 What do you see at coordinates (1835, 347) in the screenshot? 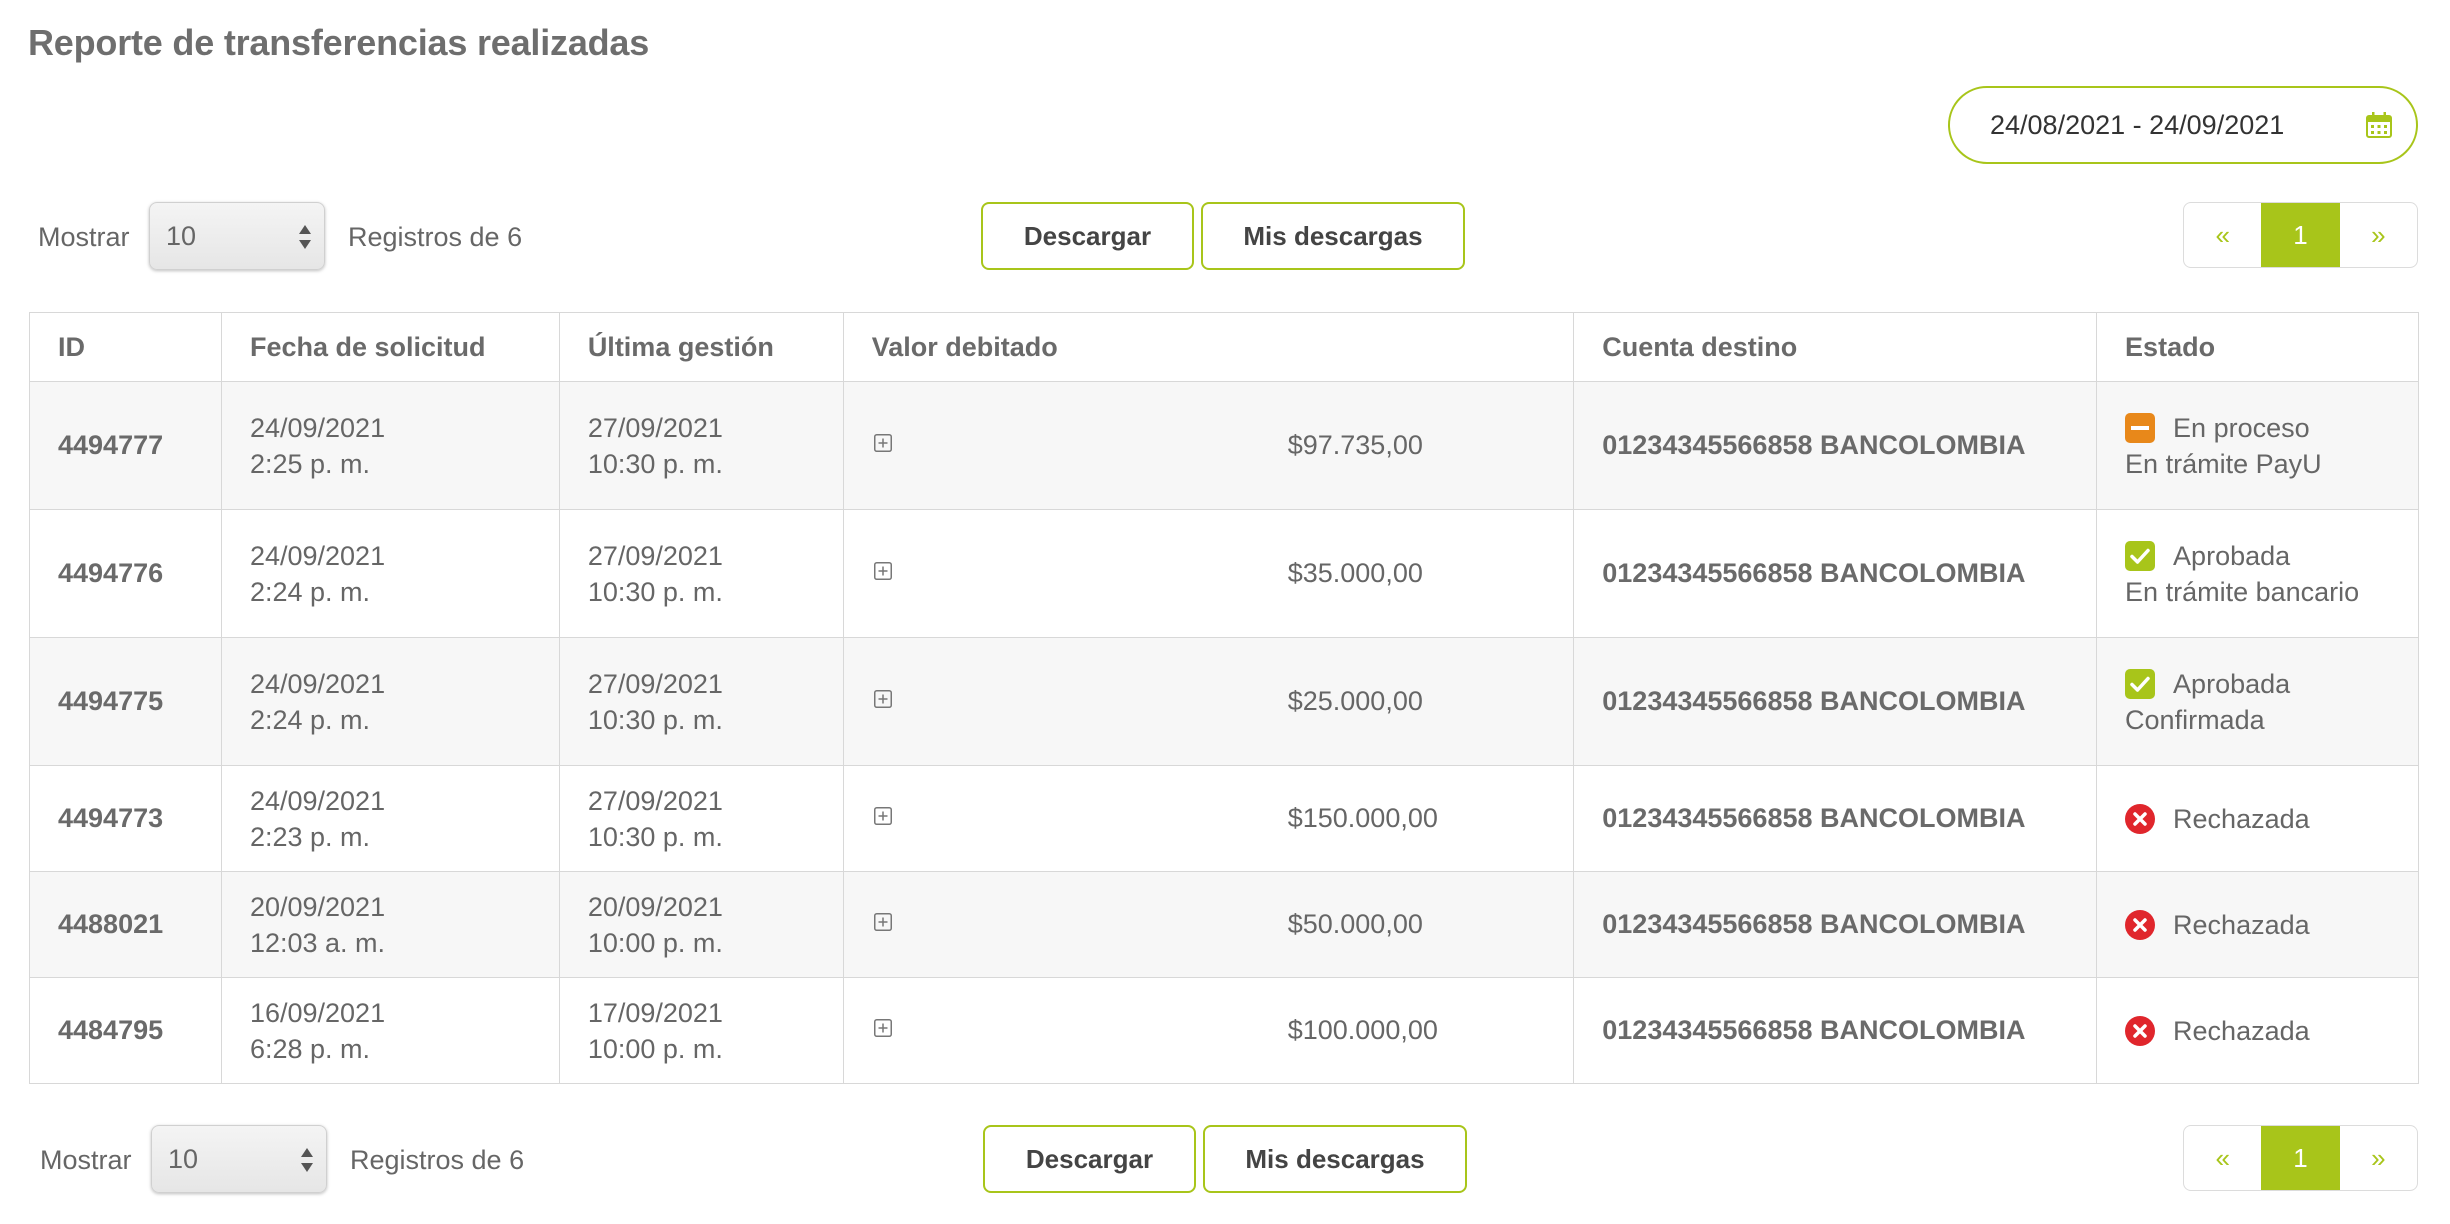
I see `col-header-destination-account: Cuenta destino` at bounding box center [1835, 347].